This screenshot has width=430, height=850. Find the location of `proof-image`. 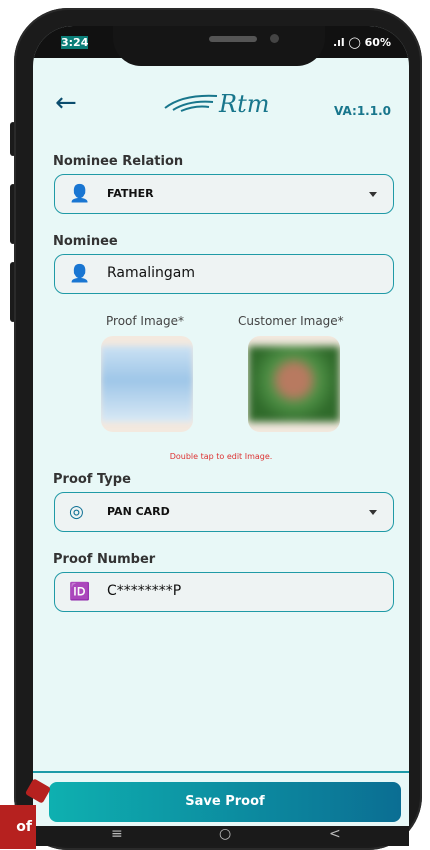

proof-image is located at coordinates (147, 384).